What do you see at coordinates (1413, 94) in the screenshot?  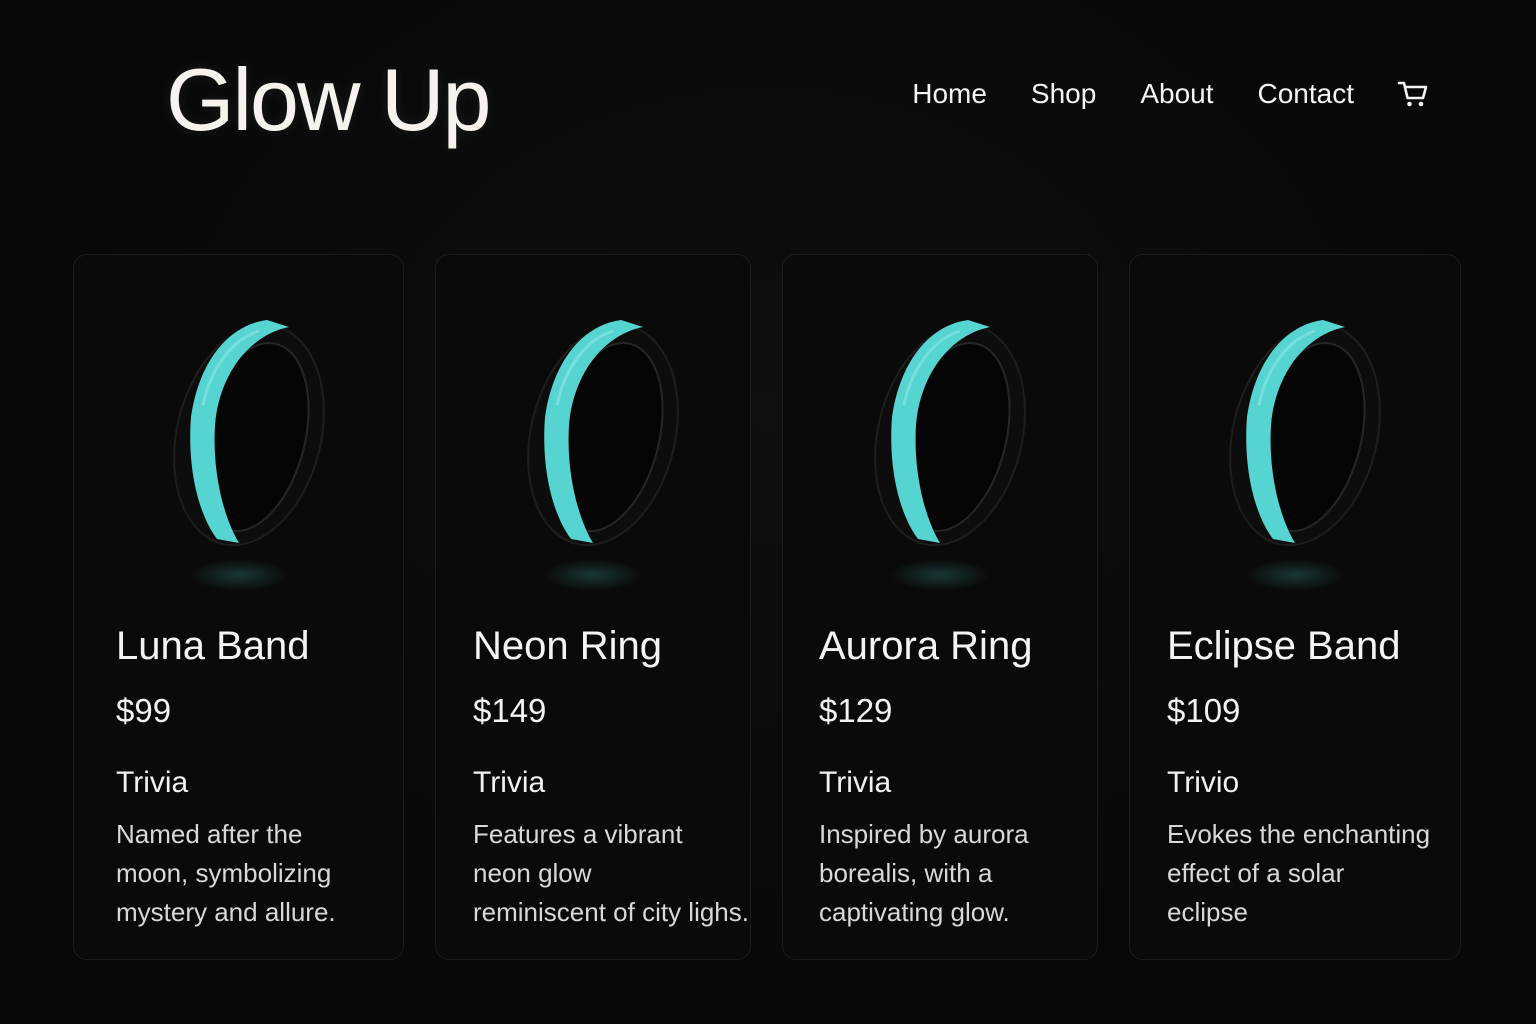 I see `cart-icon` at bounding box center [1413, 94].